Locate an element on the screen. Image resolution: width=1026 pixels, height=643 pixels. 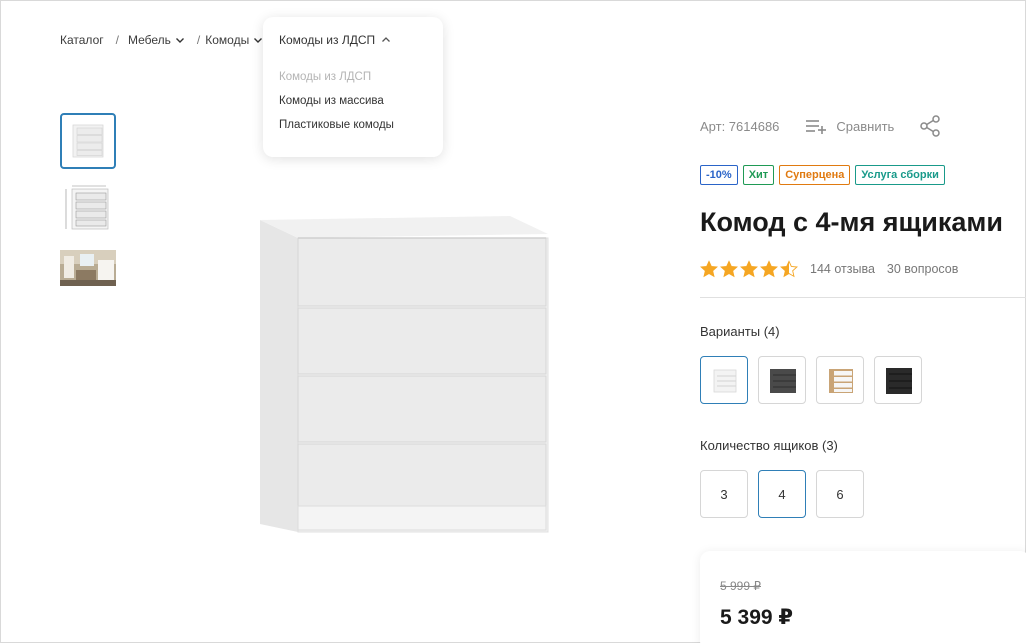
variant-black-image is located at coordinates (899, 381).